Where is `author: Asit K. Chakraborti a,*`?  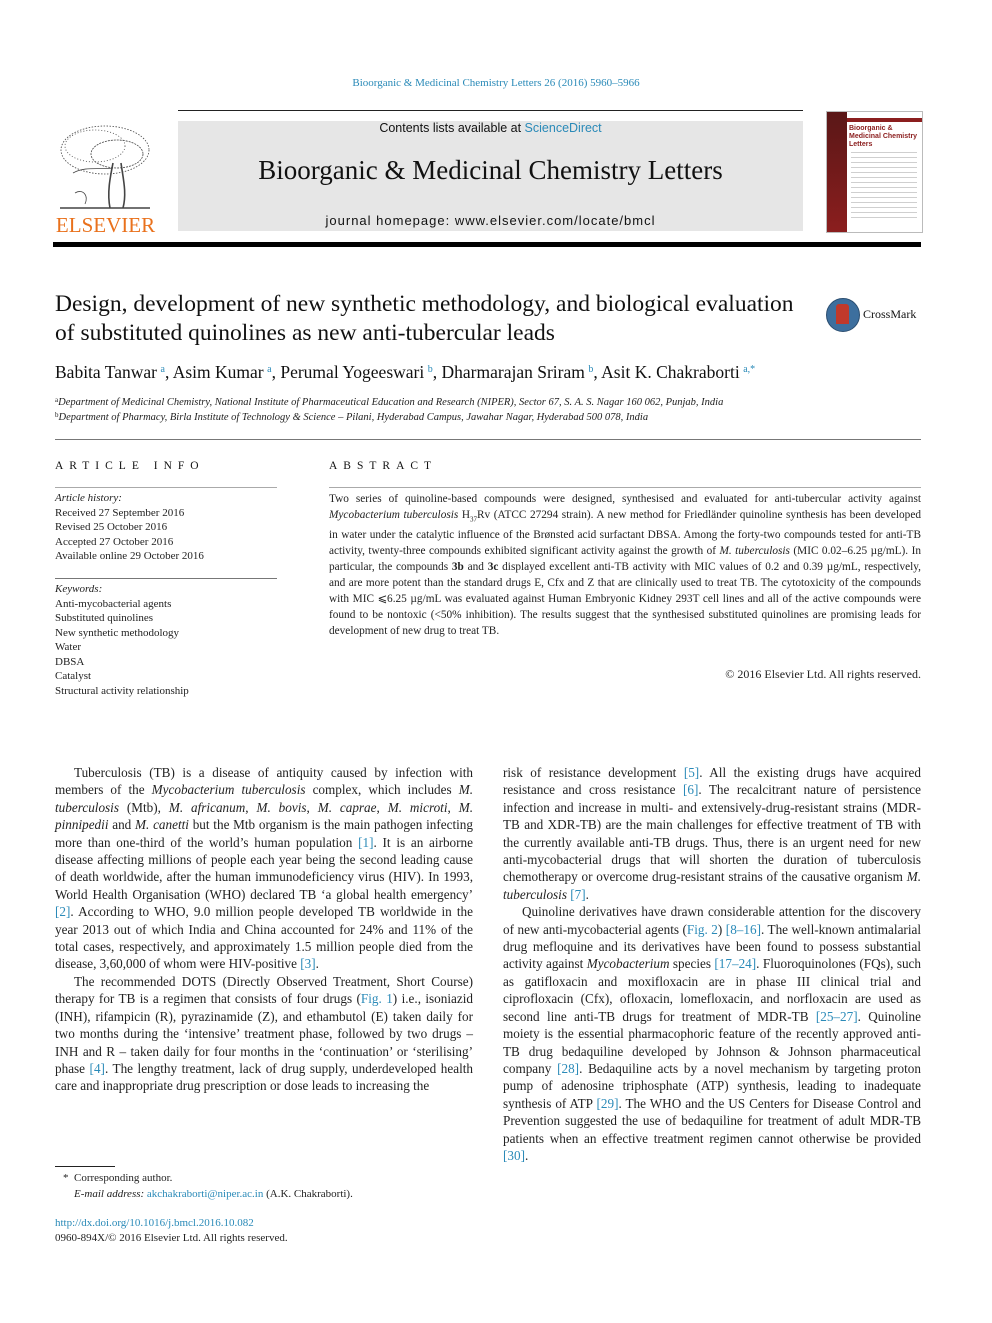
author: Asit K. Chakraborti a,* is located at coordinates (678, 372).